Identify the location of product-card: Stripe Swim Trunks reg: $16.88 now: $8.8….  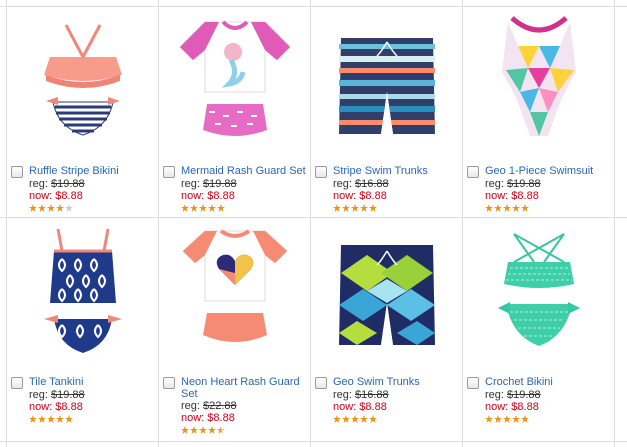
(386, 115).